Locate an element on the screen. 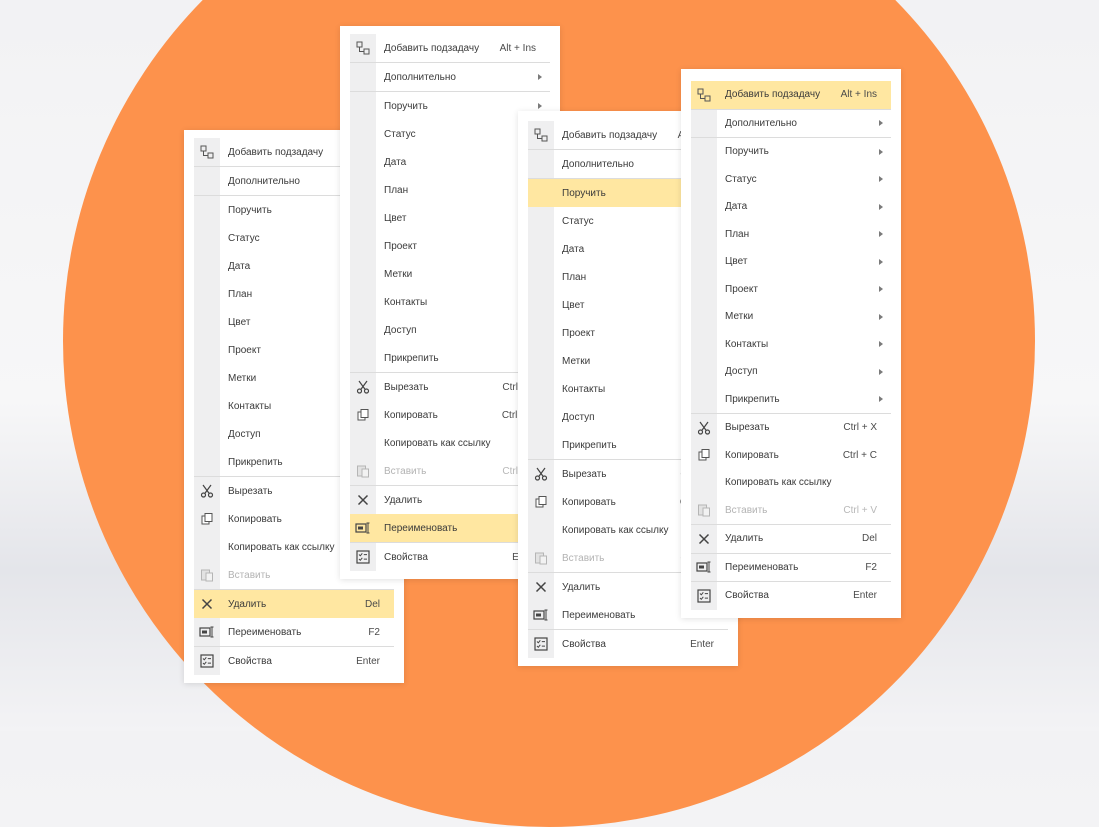 The width and height of the screenshot is (1099, 827). menu-item: Статус is located at coordinates (791, 180).